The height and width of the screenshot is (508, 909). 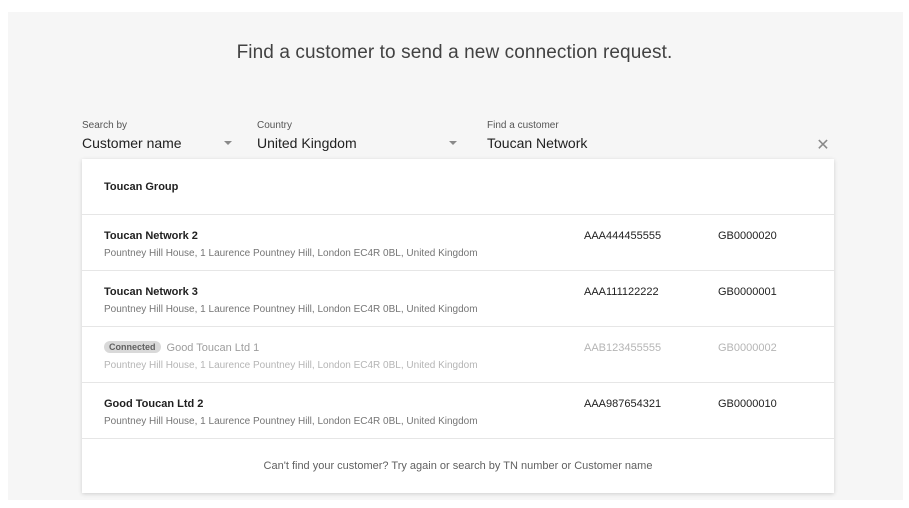 I want to click on result-name: Toucan Network 3, so click(x=151, y=292).